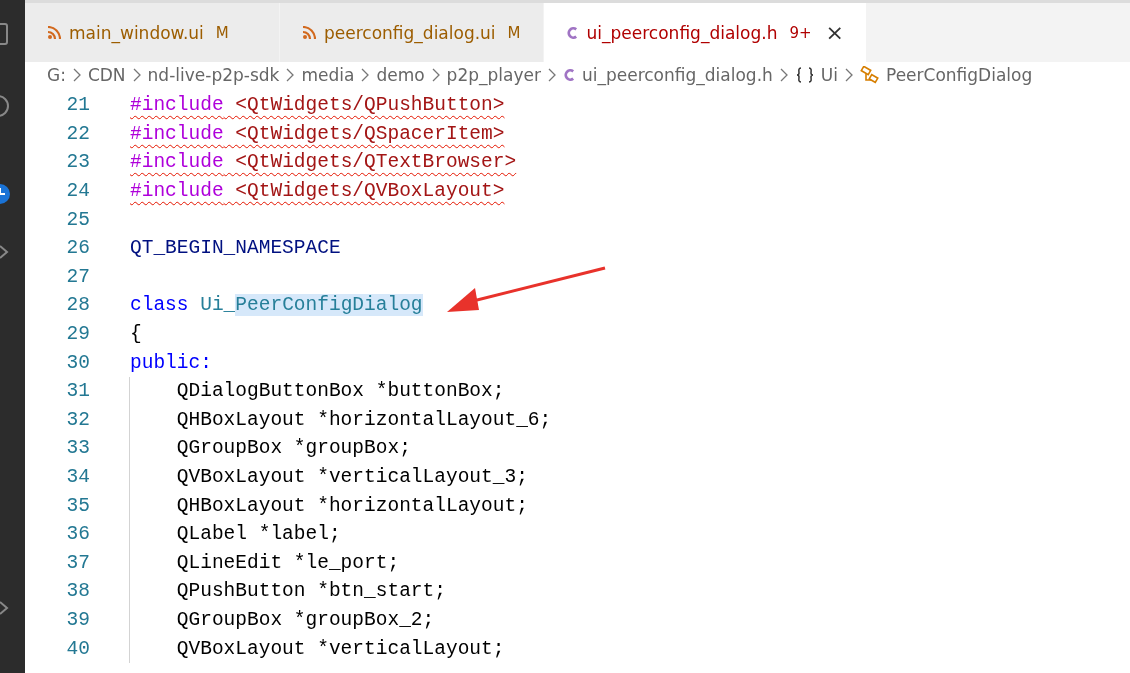 Image resolution: width=1130 pixels, height=673 pixels. I want to click on line-number: 36, so click(77, 534).